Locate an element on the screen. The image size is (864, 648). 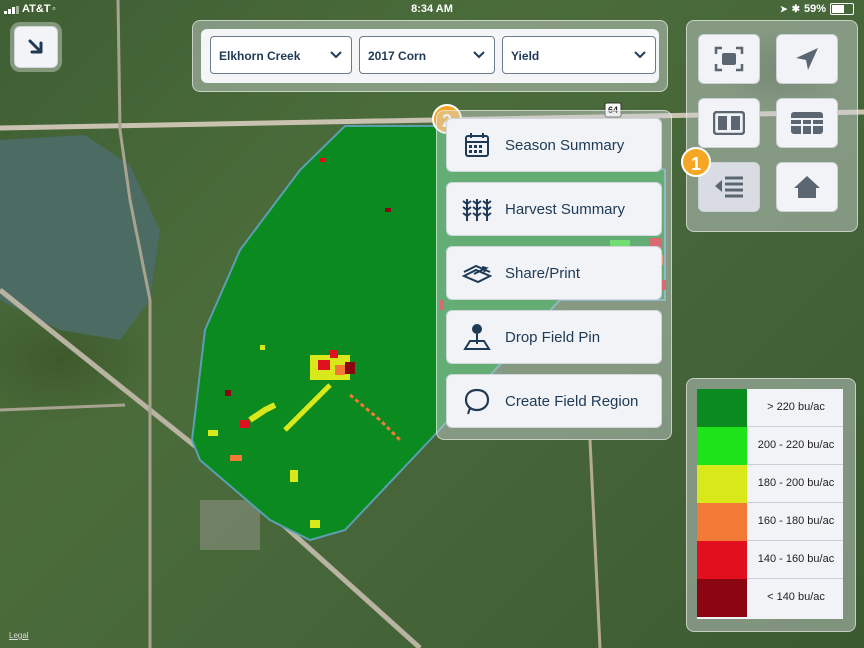
legend-row: 180 - 200 bu/ac is located at coordinates (770, 484).